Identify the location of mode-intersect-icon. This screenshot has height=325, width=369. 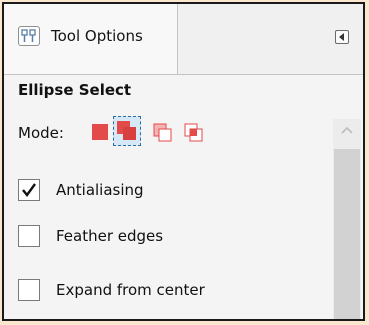
(193, 132).